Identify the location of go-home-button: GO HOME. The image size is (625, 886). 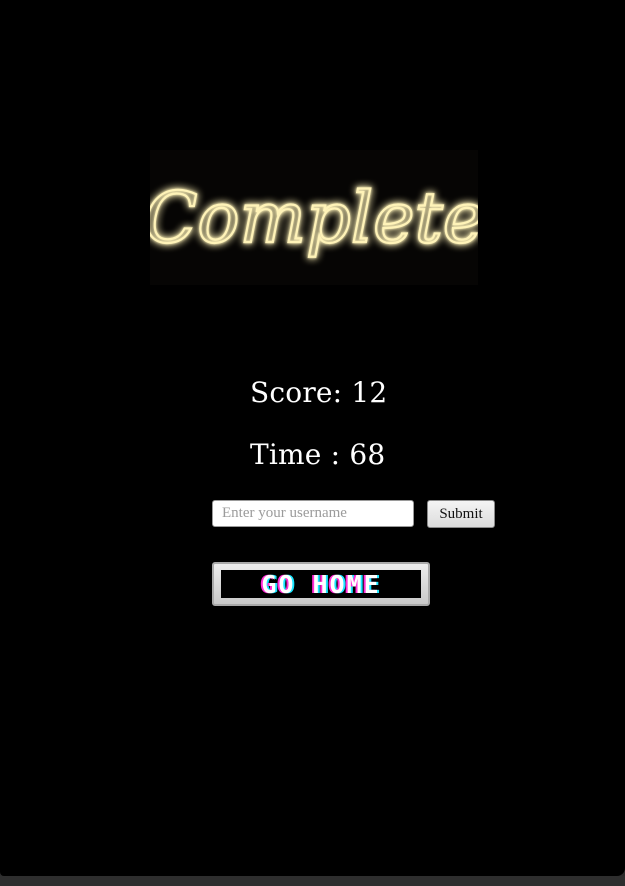
(321, 584).